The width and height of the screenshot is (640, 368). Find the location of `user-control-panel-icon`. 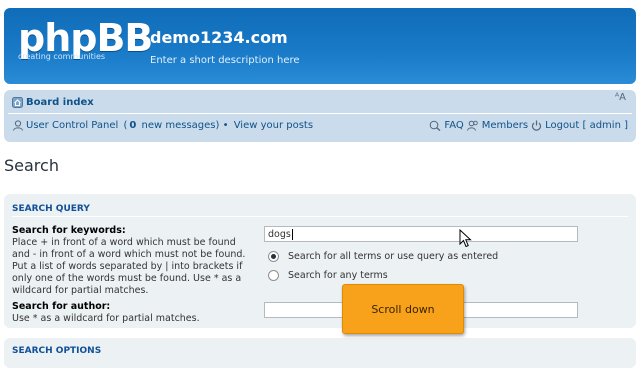

user-control-panel-icon is located at coordinates (18, 125).